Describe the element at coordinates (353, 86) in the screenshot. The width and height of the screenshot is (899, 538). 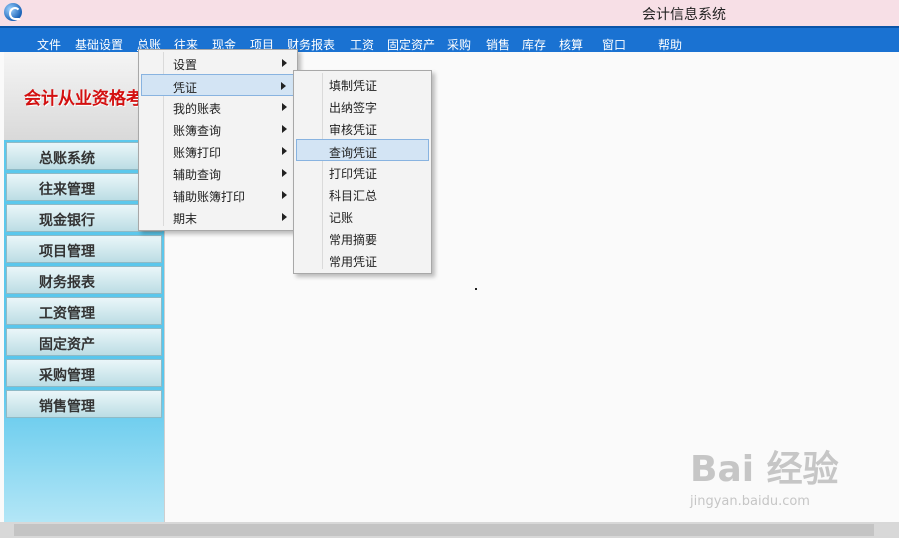
I see `menu-item-label: 填制凭证` at that location.